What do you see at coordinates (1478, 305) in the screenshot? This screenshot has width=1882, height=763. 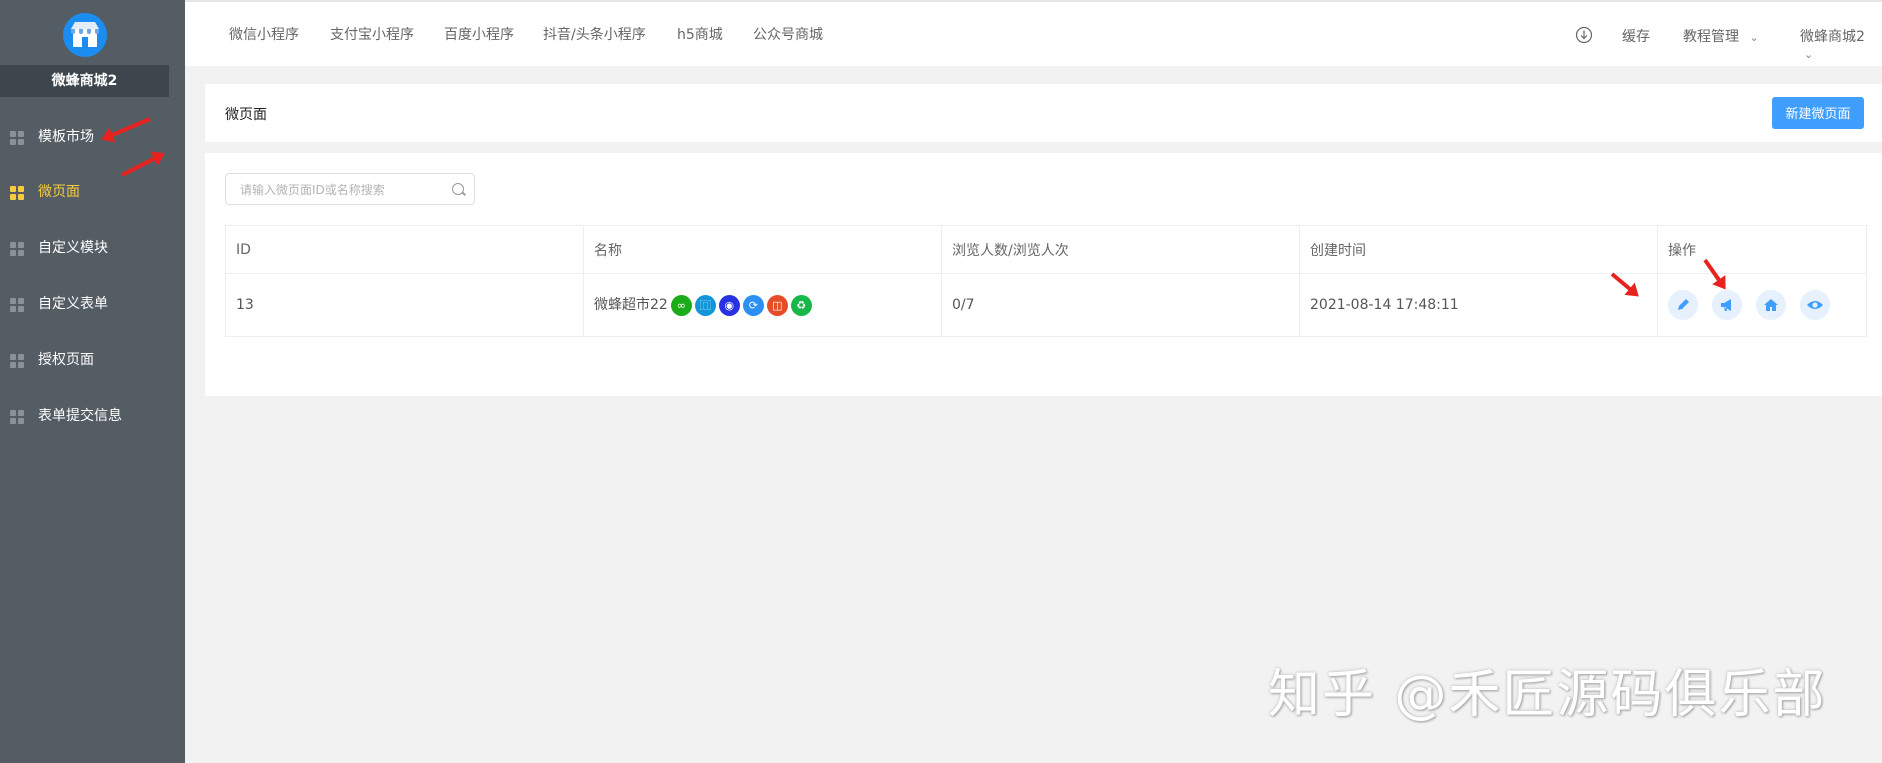 I see `cell-created: 2021-08-14 17:48:11` at bounding box center [1478, 305].